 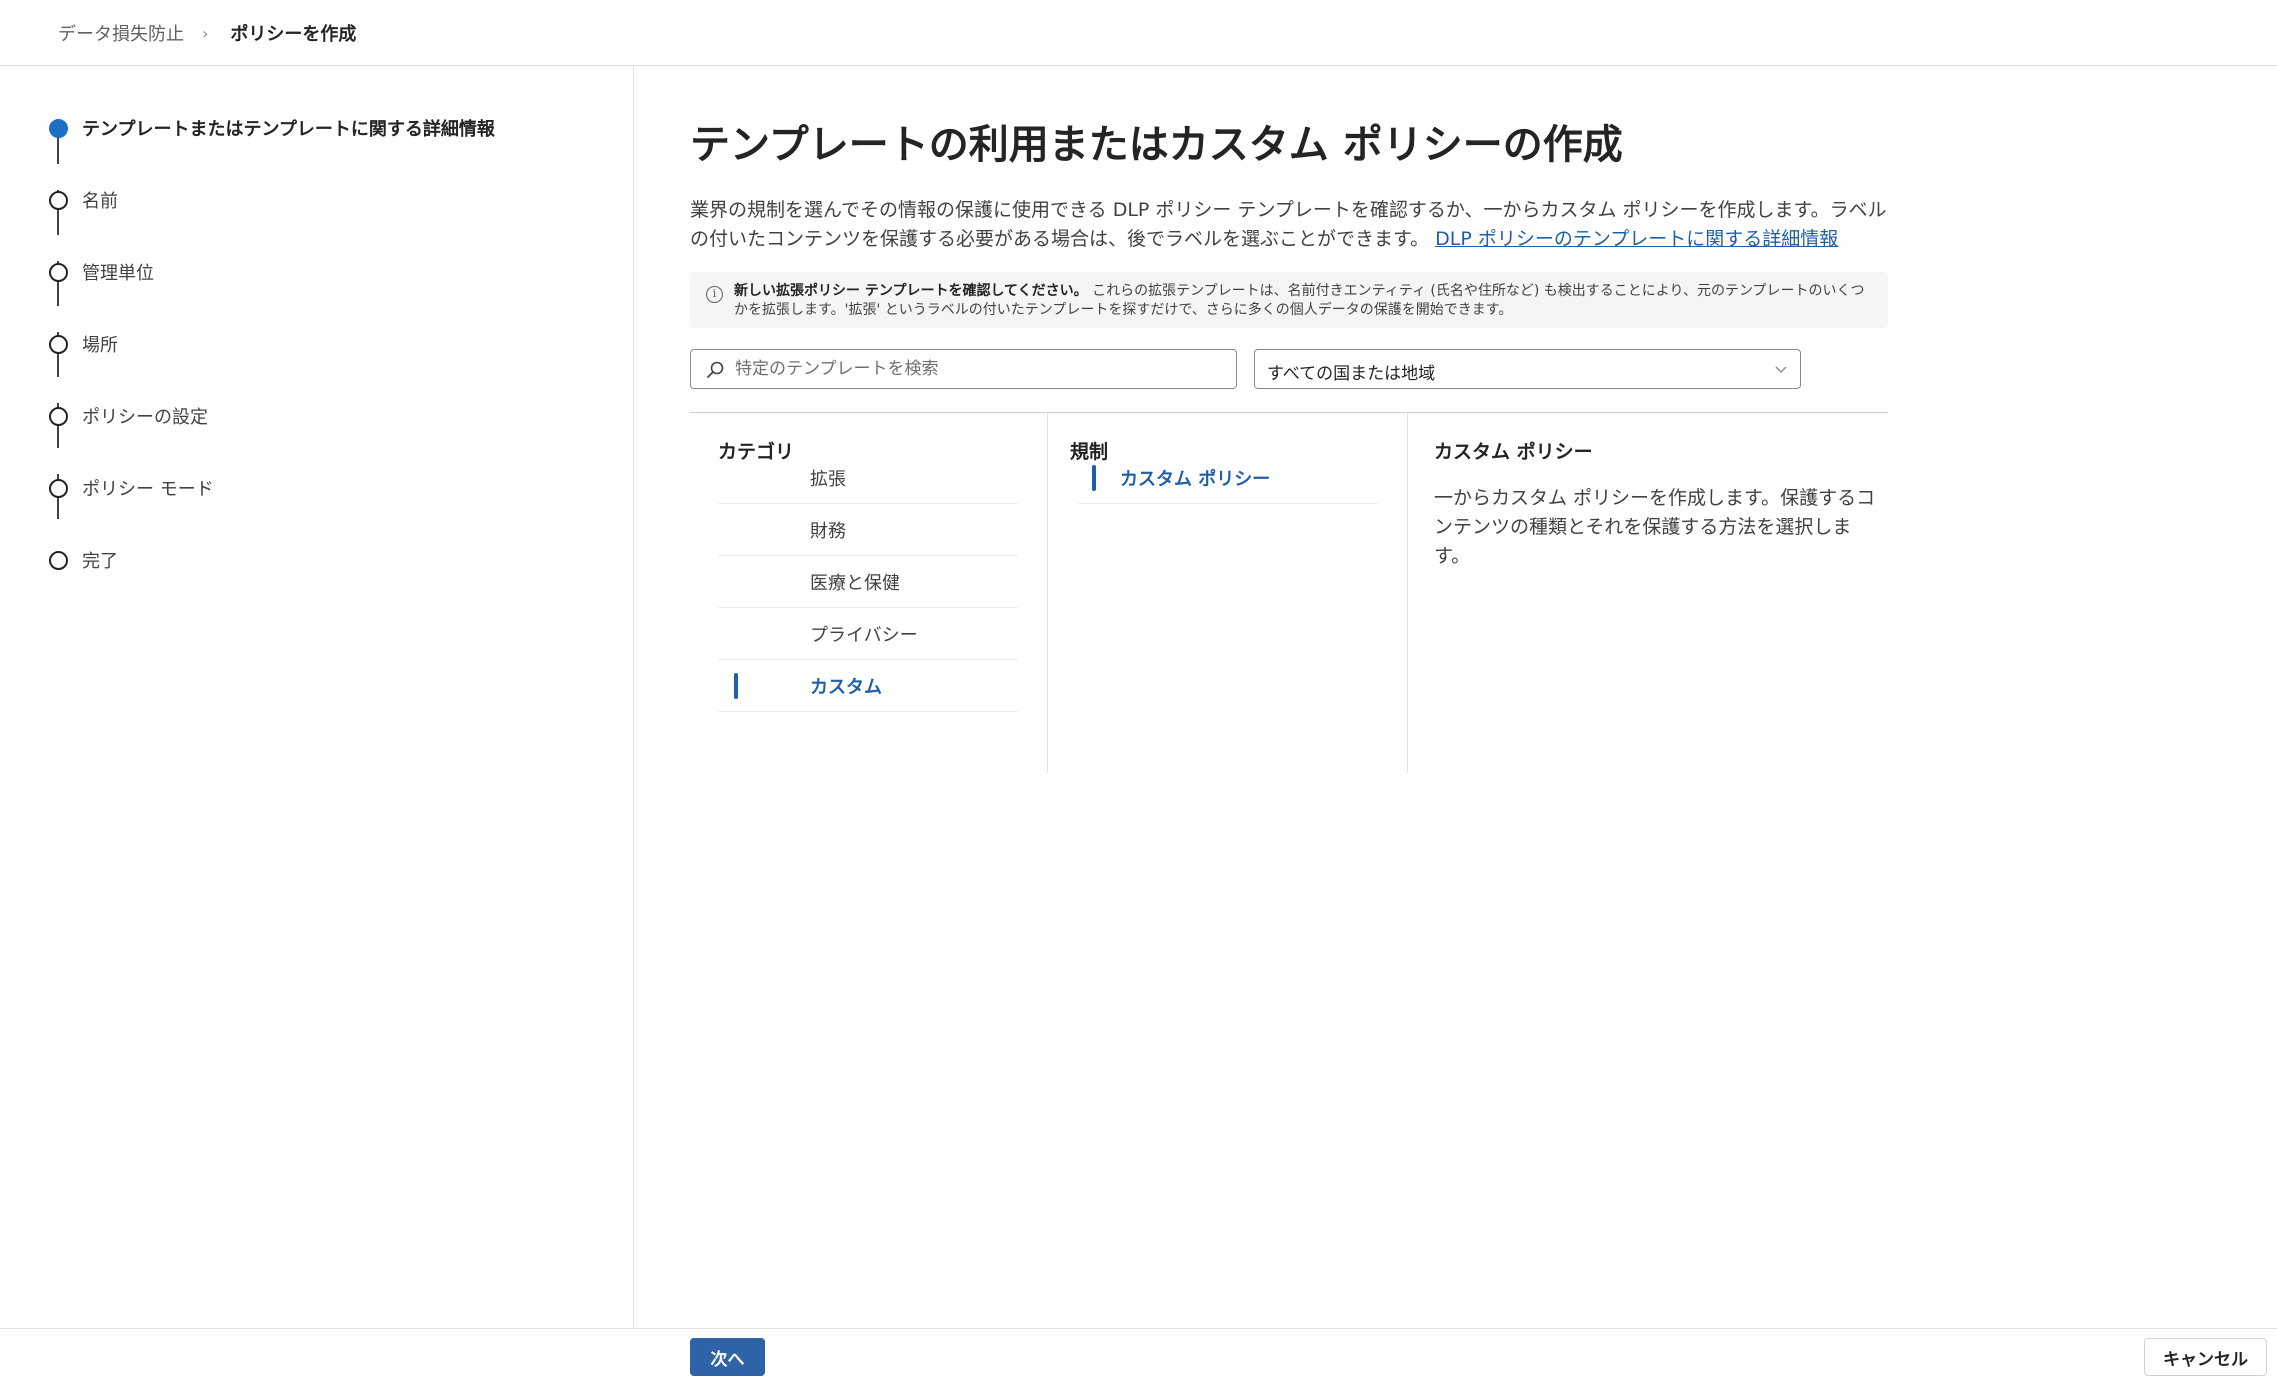 I want to click on category-label: 財務, so click(x=828, y=531).